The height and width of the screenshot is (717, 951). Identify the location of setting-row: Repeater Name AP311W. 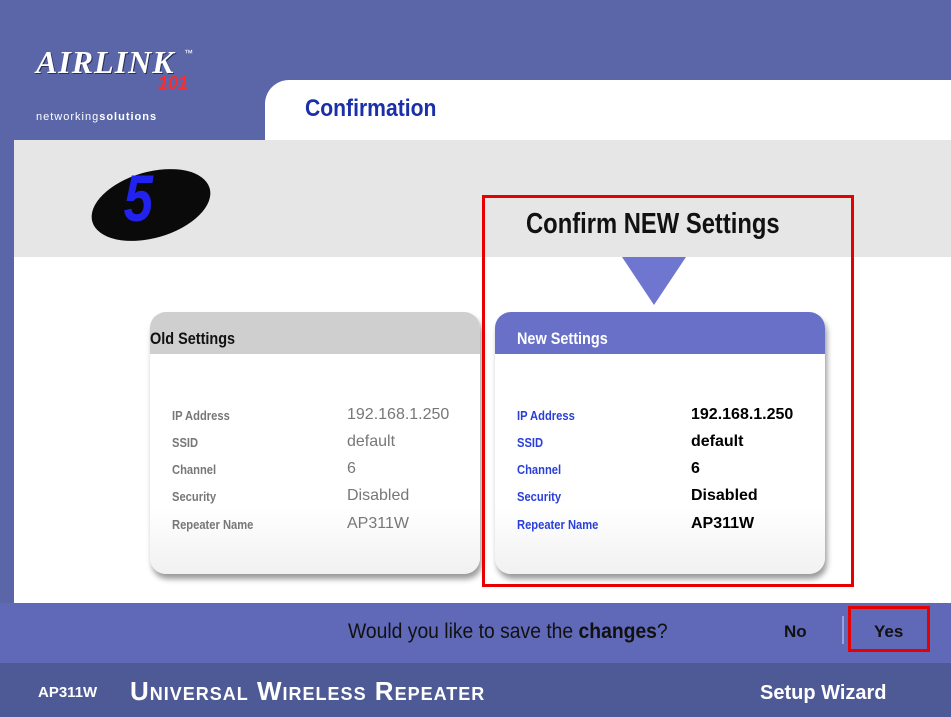
(317, 525).